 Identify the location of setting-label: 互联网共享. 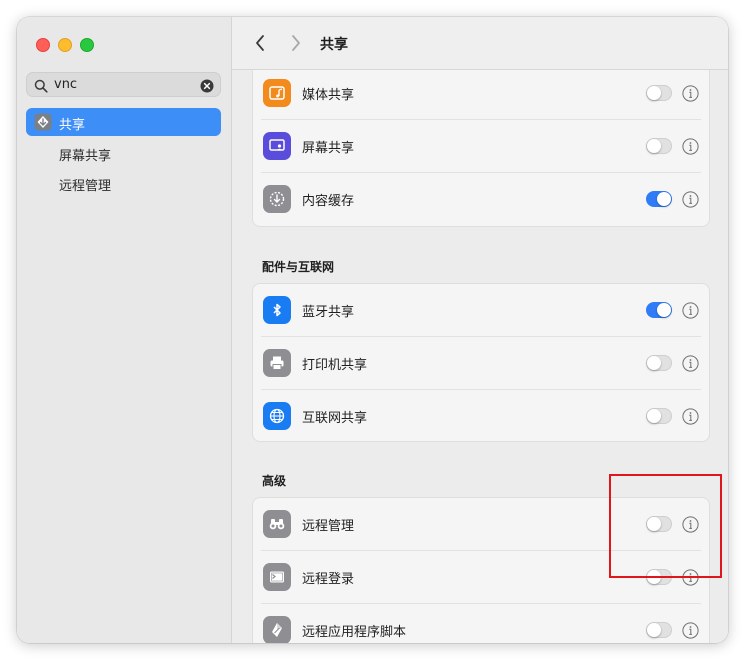
(335, 418).